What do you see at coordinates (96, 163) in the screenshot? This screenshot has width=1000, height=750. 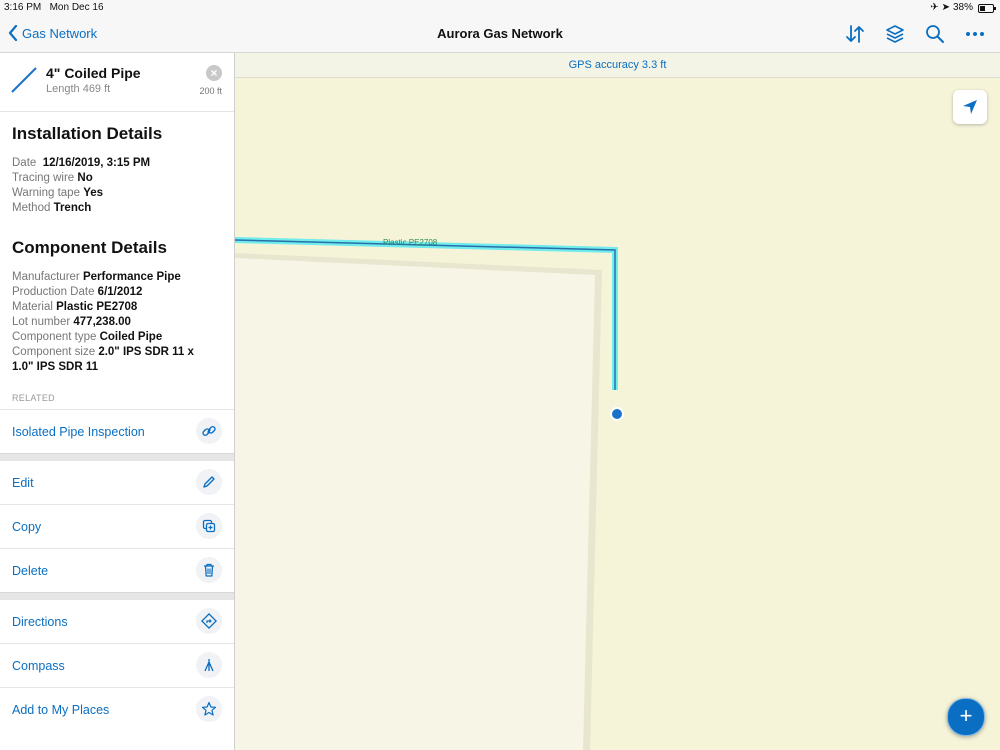 I see `field-value: 12/16/2019, 3:15 PM` at bounding box center [96, 163].